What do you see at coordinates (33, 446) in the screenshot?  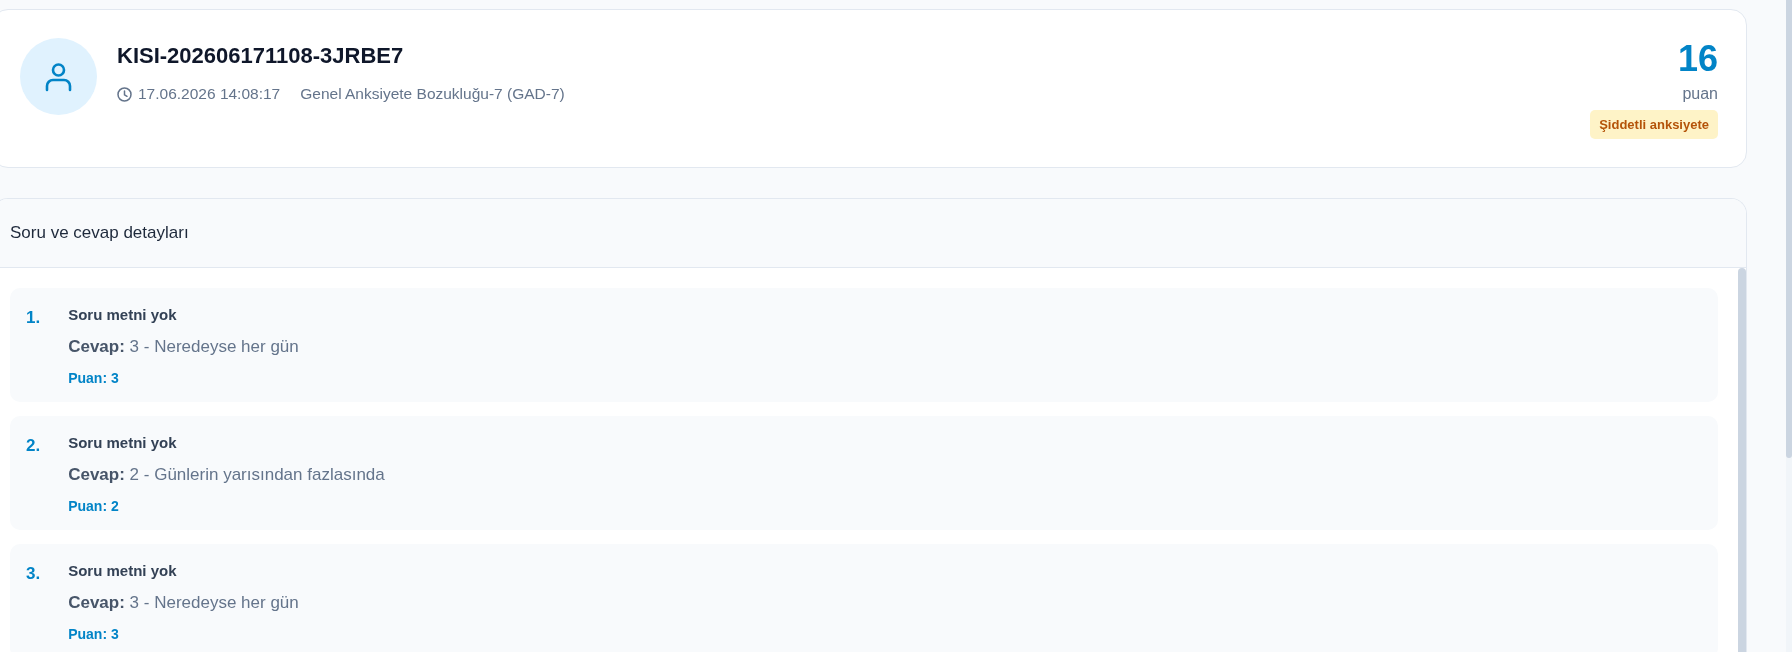 I see `question-number: 2.` at bounding box center [33, 446].